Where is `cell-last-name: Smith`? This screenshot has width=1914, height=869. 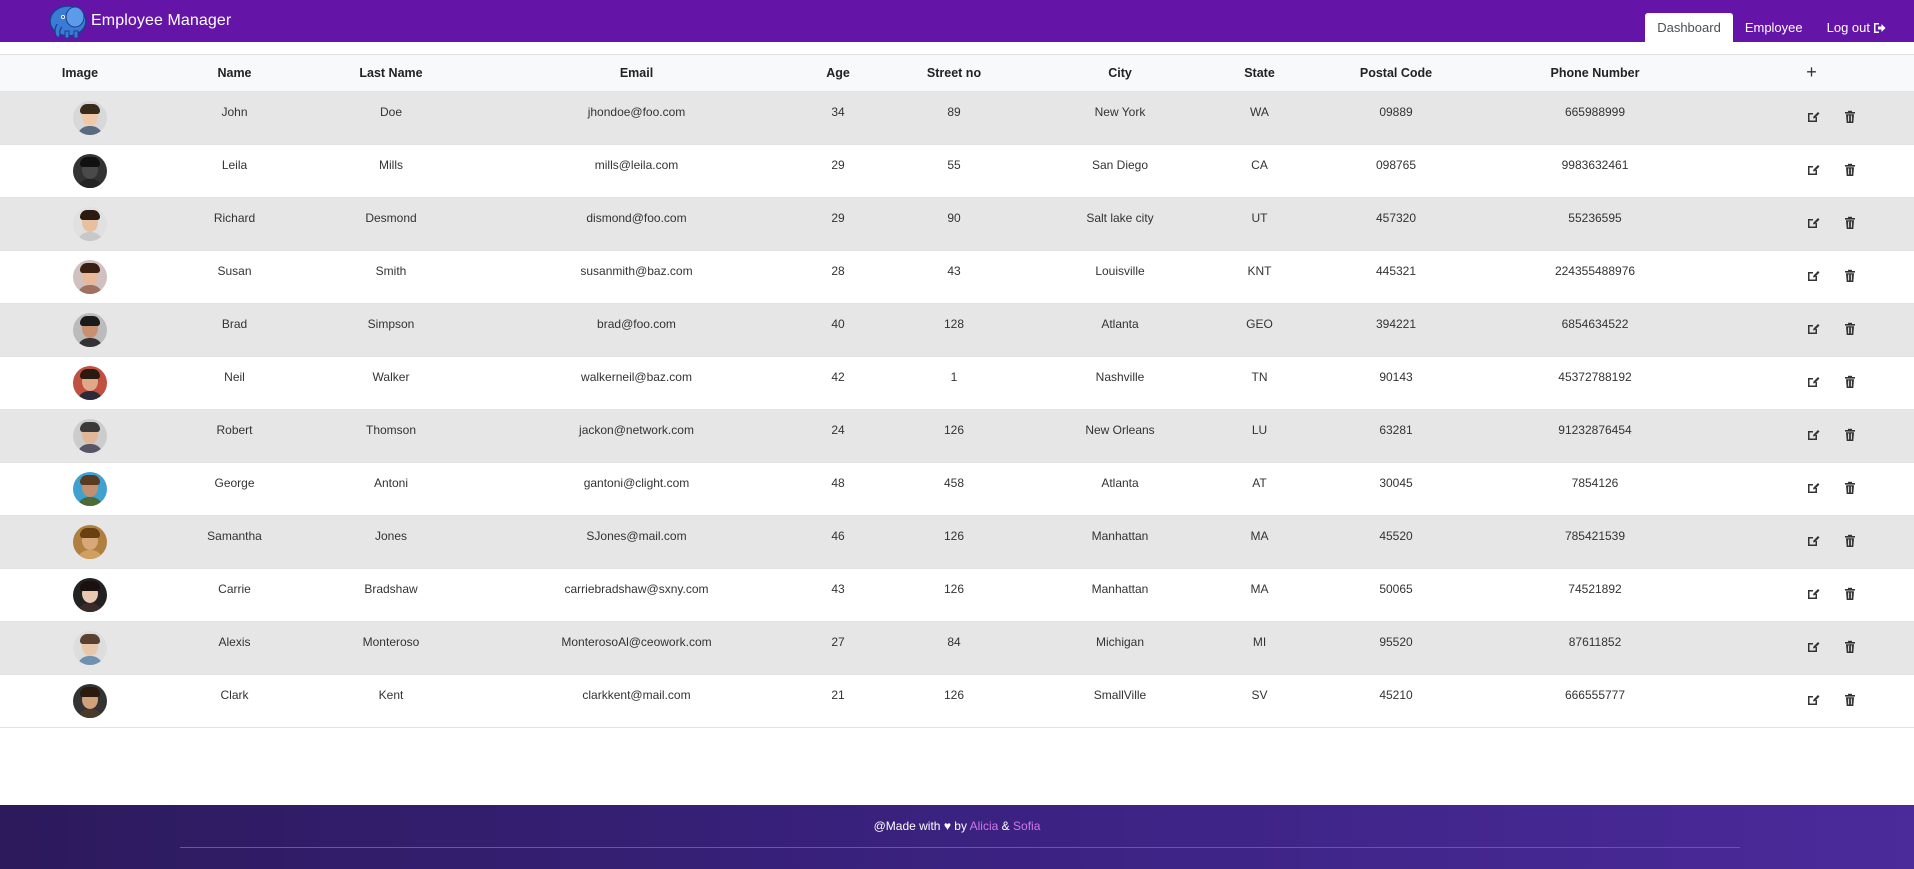 cell-last-name: Smith is located at coordinates (391, 271).